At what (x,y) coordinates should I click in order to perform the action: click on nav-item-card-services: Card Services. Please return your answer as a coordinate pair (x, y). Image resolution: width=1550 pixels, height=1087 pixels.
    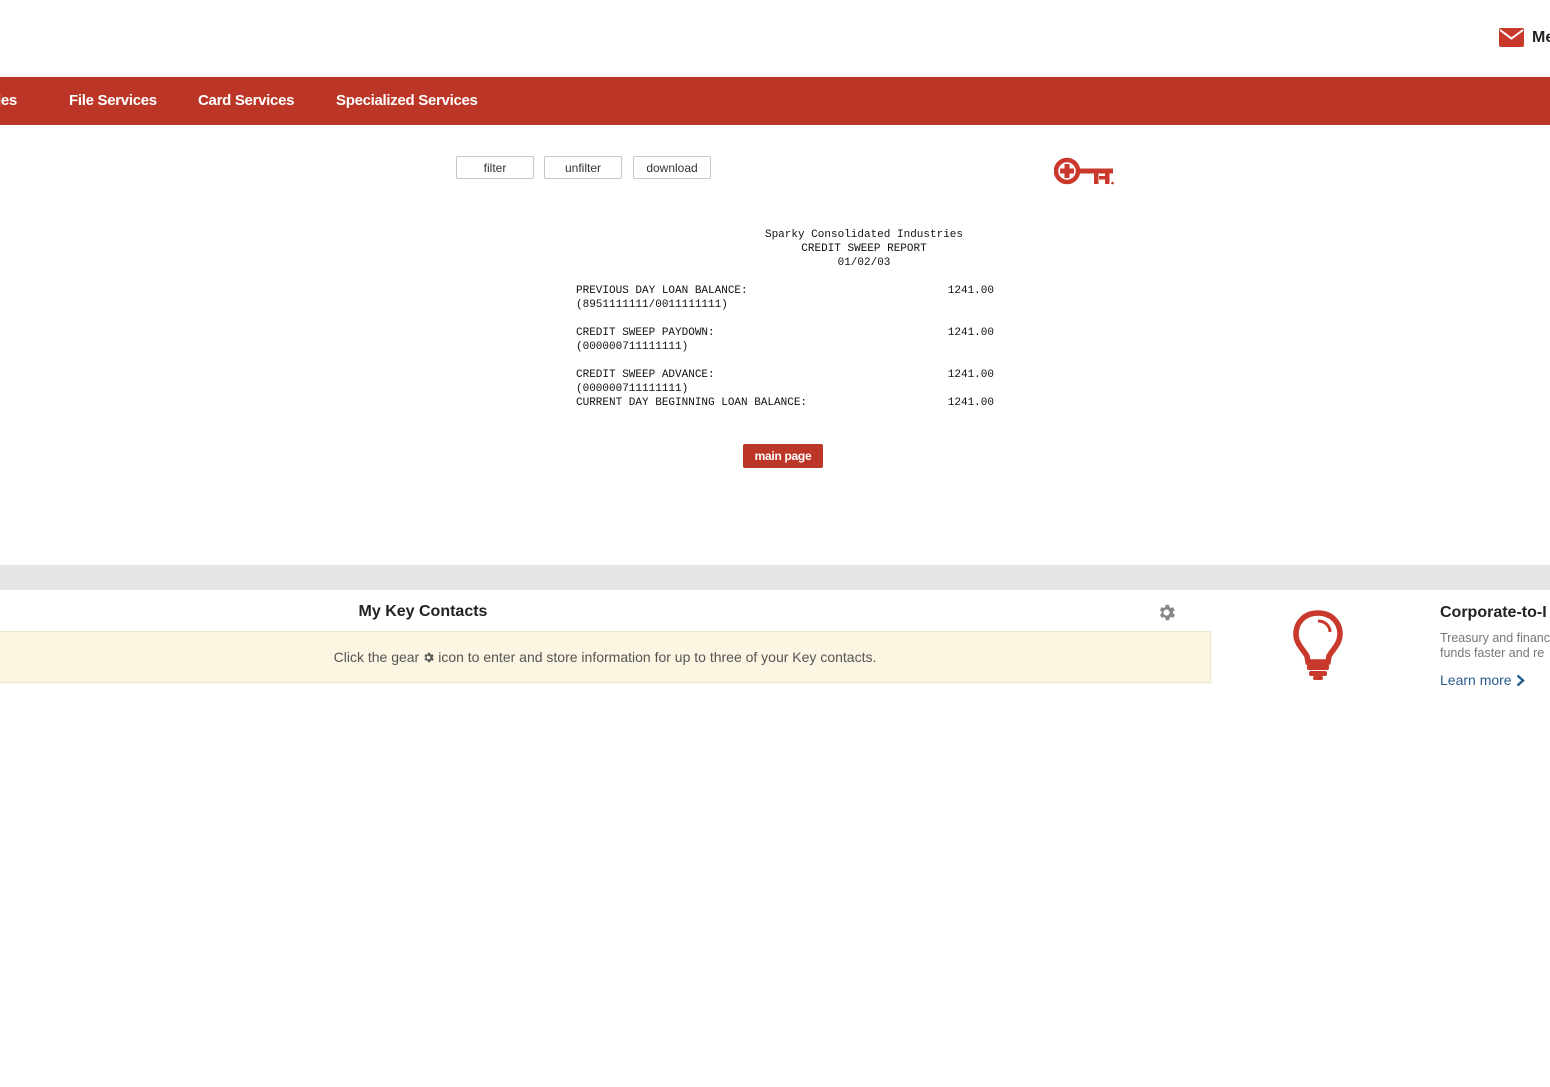
    Looking at the image, I should click on (246, 101).